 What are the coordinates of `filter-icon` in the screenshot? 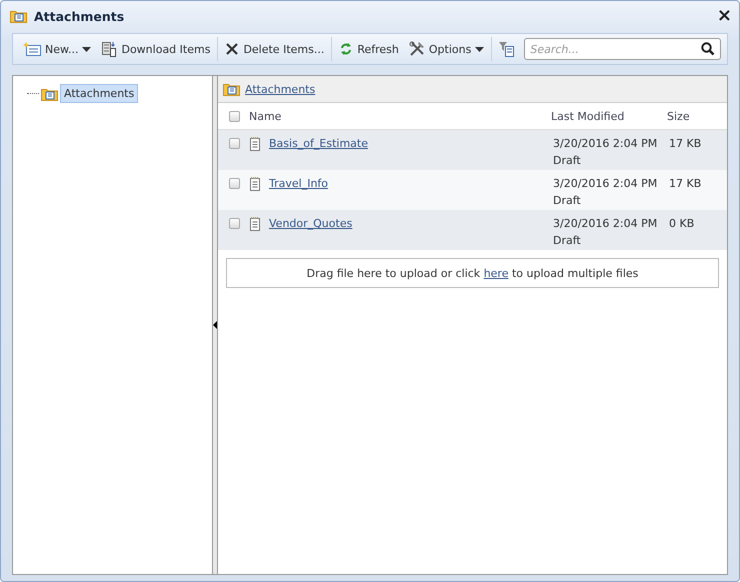 It's located at (507, 49).